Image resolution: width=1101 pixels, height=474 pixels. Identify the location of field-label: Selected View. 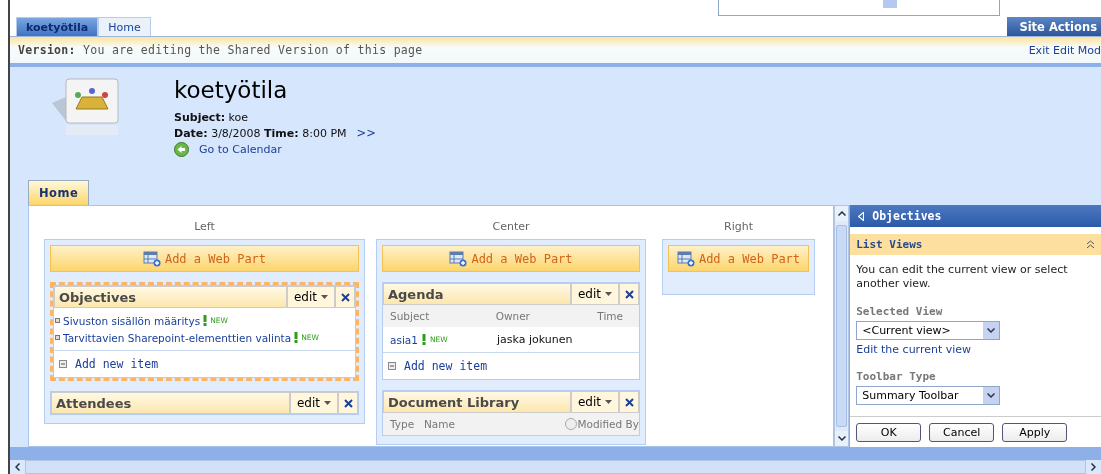
(899, 312).